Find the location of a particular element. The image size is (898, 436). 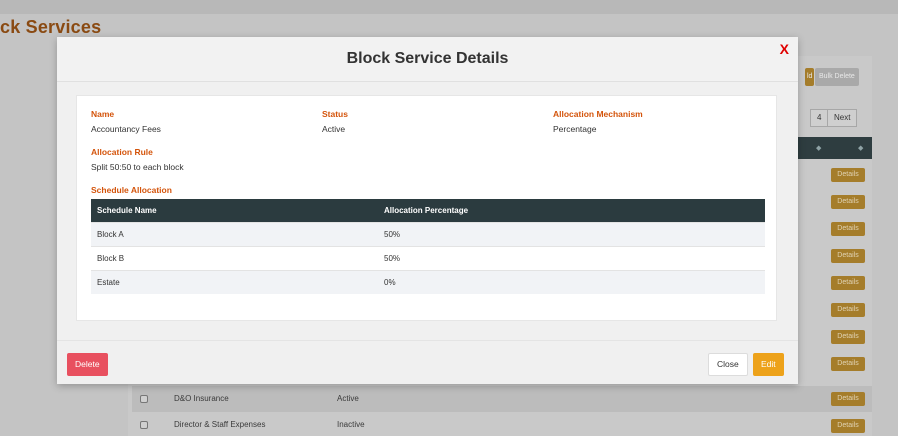

schedule-name-cell: Estate is located at coordinates (234, 281).